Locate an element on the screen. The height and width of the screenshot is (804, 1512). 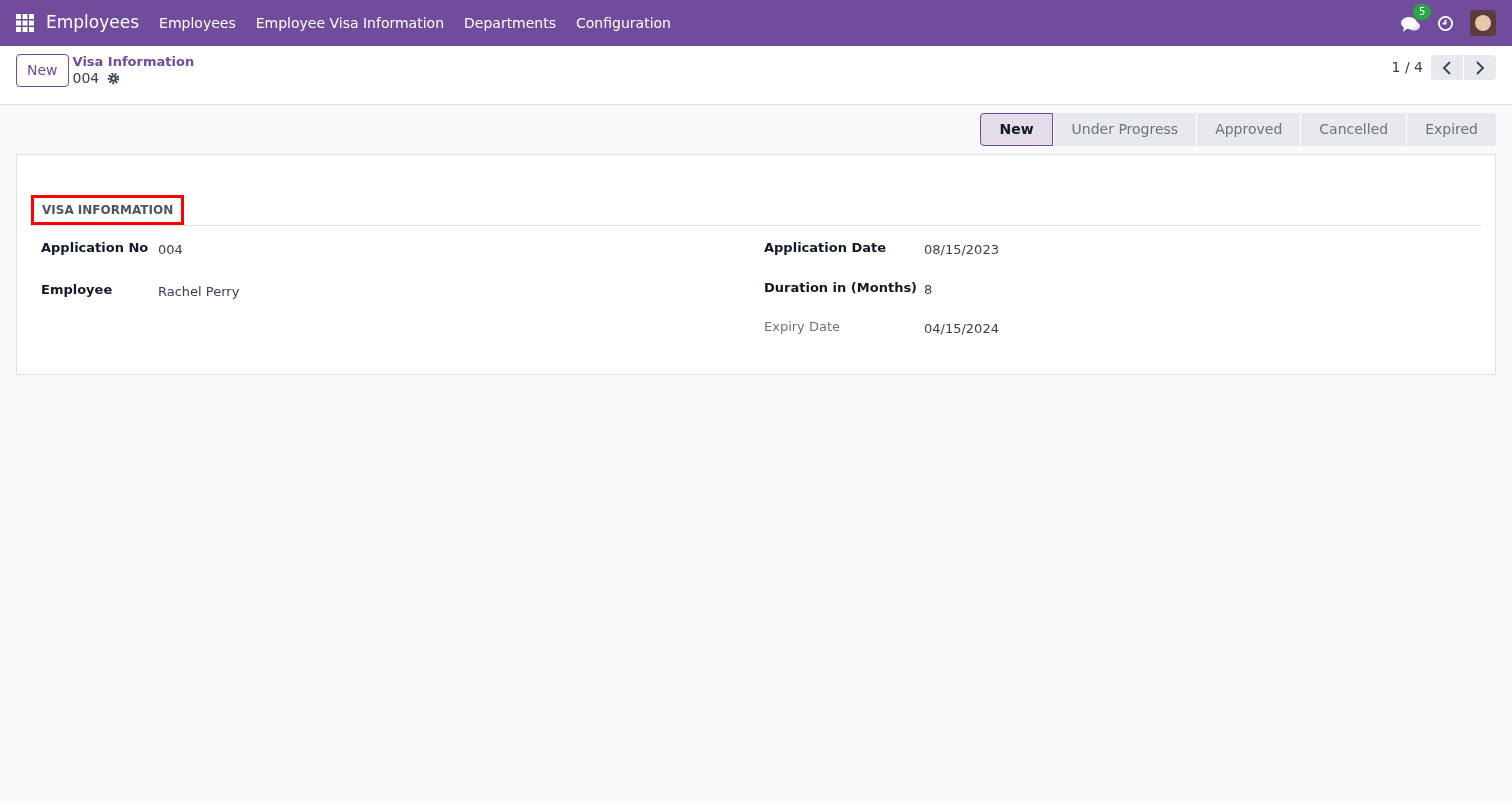
status-step: Cancelled is located at coordinates (1353, 129).